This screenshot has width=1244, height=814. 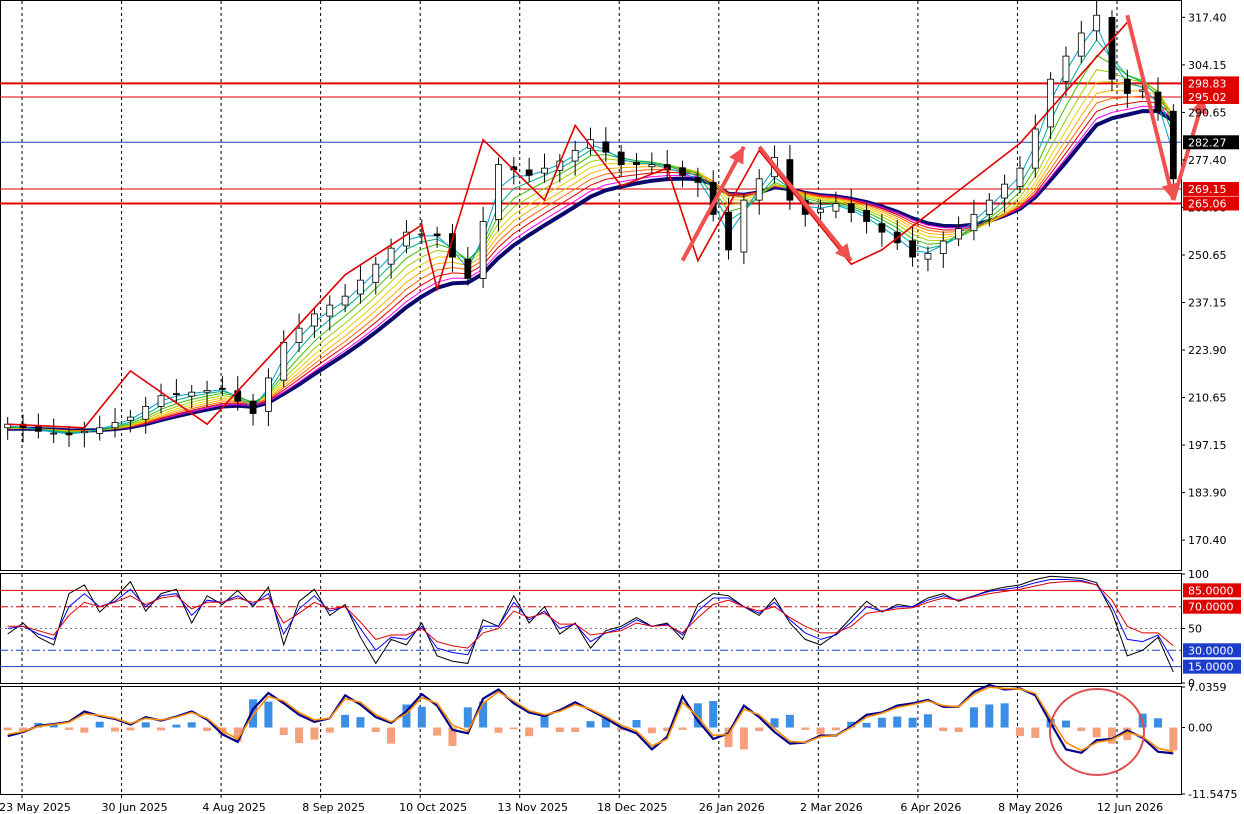 What do you see at coordinates (1207, 97) in the screenshot?
I see `level-badge-label: 295.02` at bounding box center [1207, 97].